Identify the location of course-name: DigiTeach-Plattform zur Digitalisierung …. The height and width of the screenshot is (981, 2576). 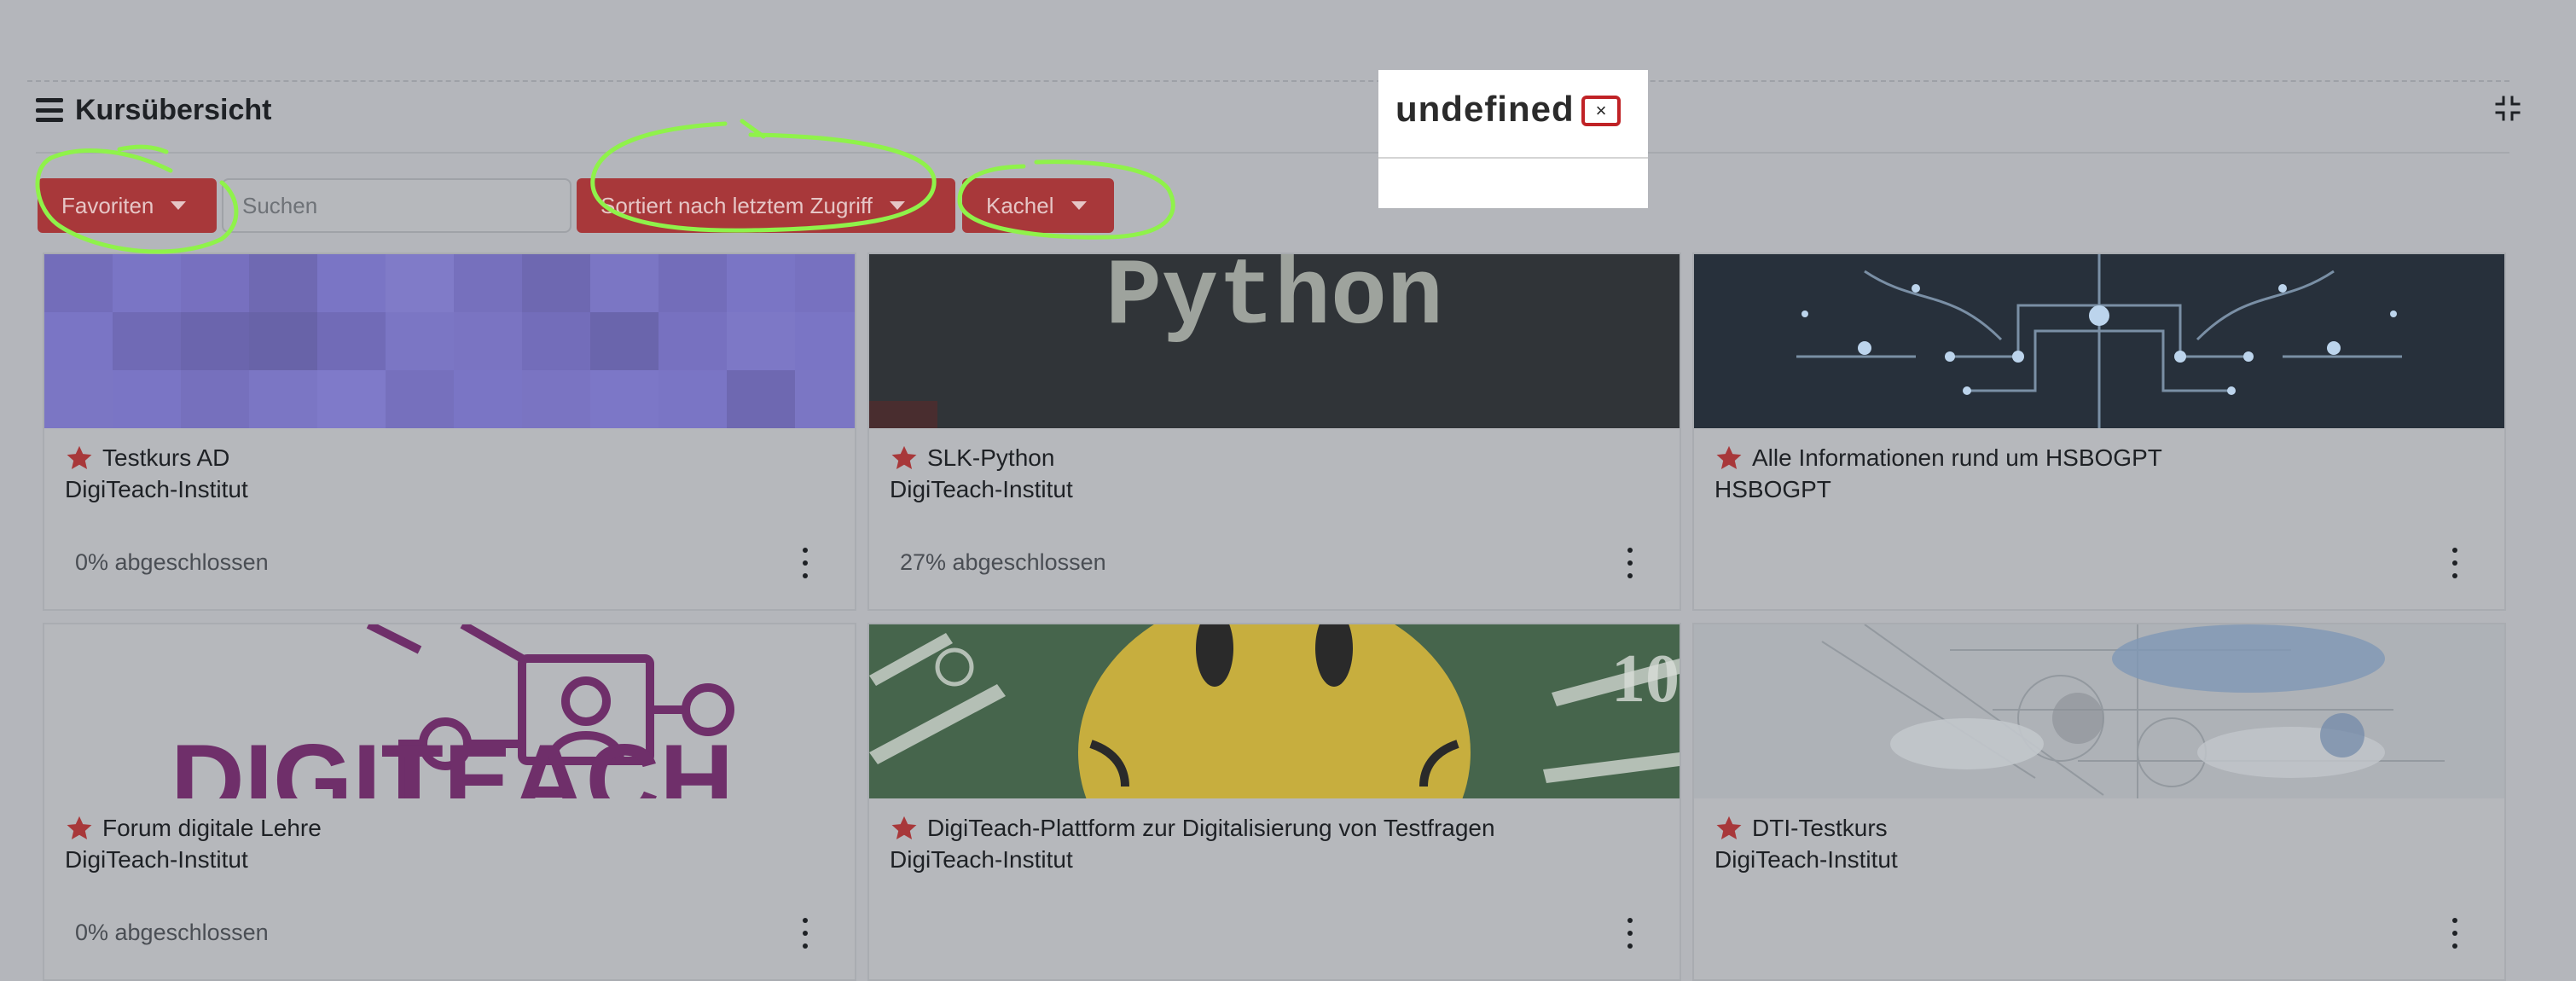
(1211, 828).